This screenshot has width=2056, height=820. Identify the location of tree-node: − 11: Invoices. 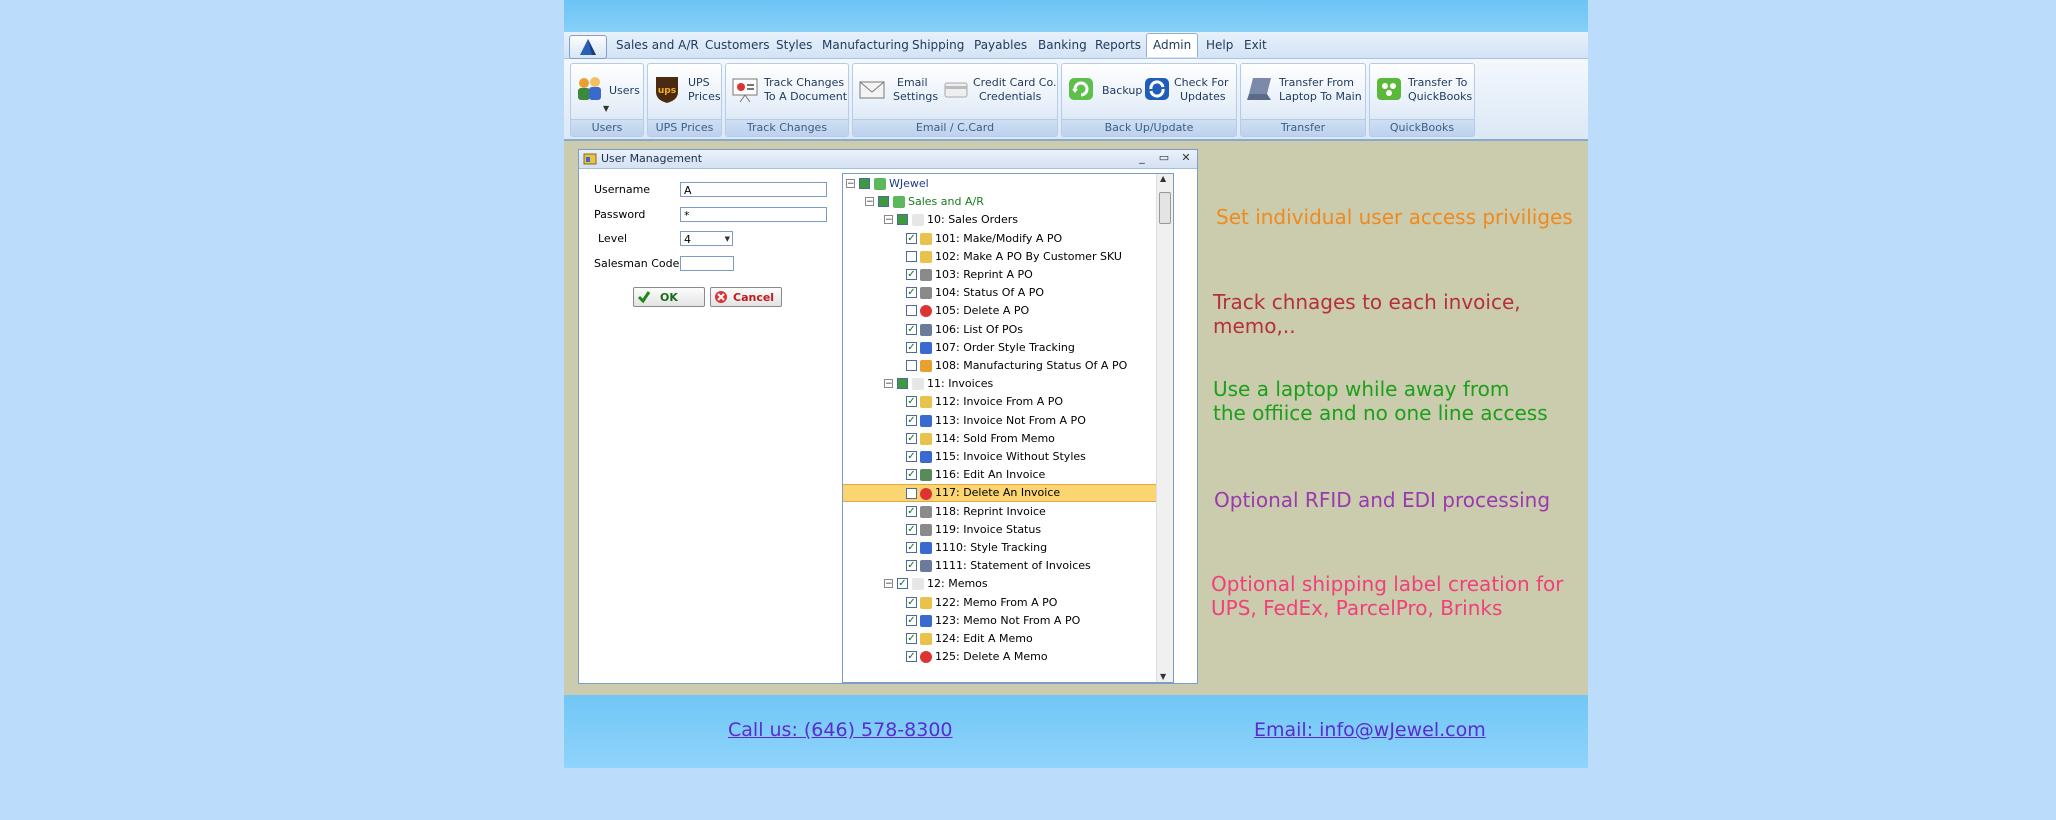
(999, 384).